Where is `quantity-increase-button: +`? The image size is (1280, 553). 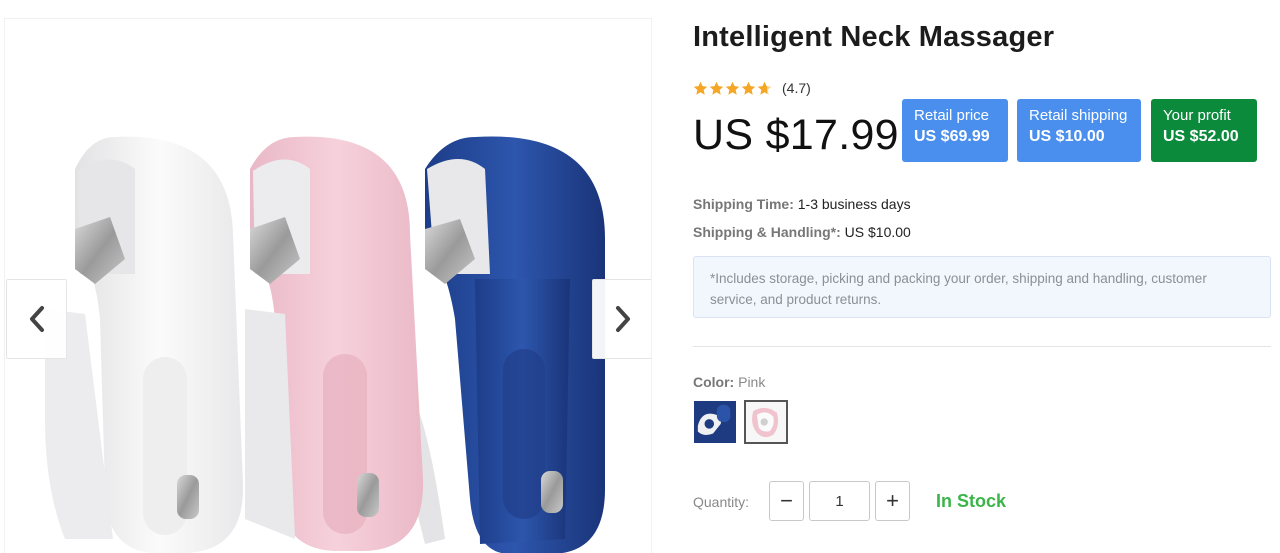
quantity-increase-button: + is located at coordinates (892, 501).